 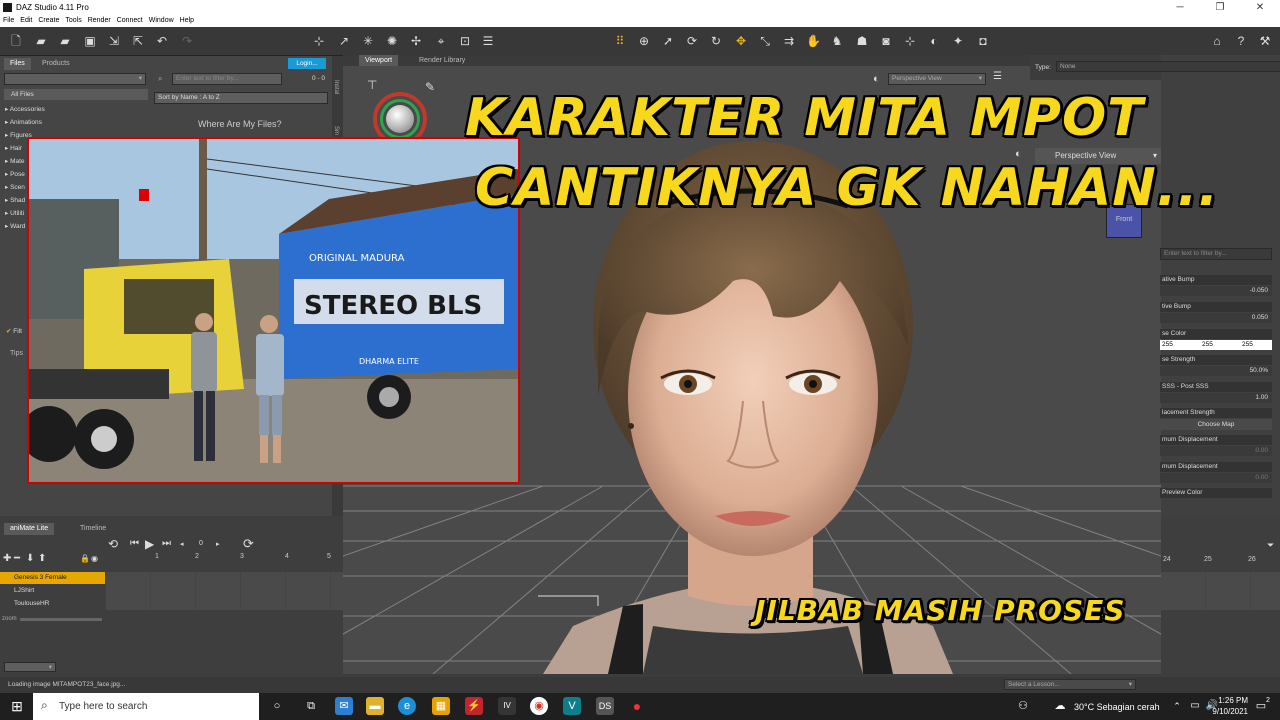 I want to click on pinning-icon: ⠿, so click(x=620, y=41).